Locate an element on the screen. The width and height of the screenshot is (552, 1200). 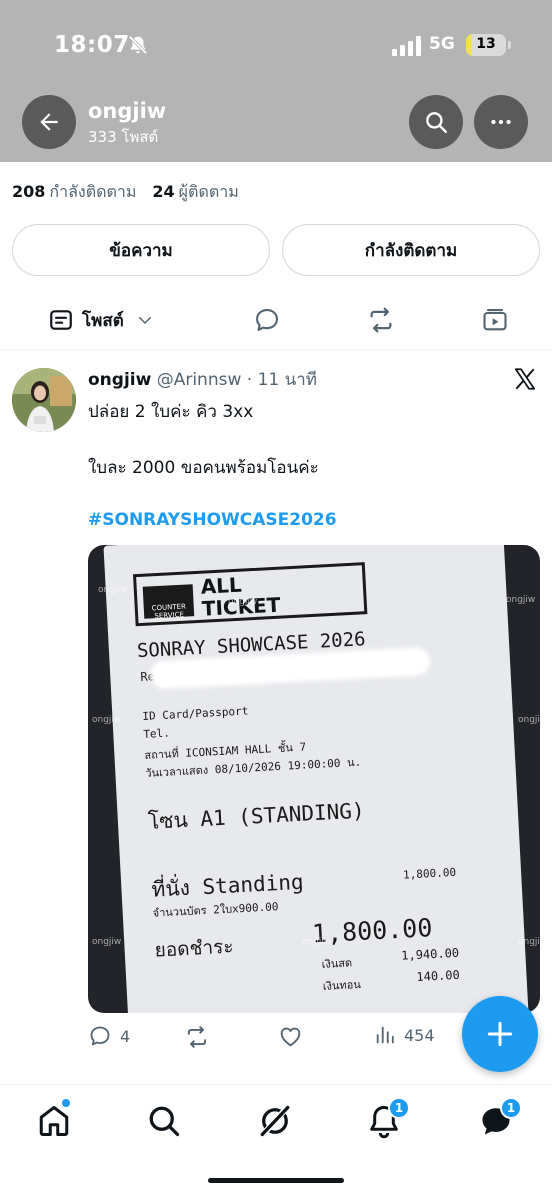
back-button is located at coordinates (49, 122).